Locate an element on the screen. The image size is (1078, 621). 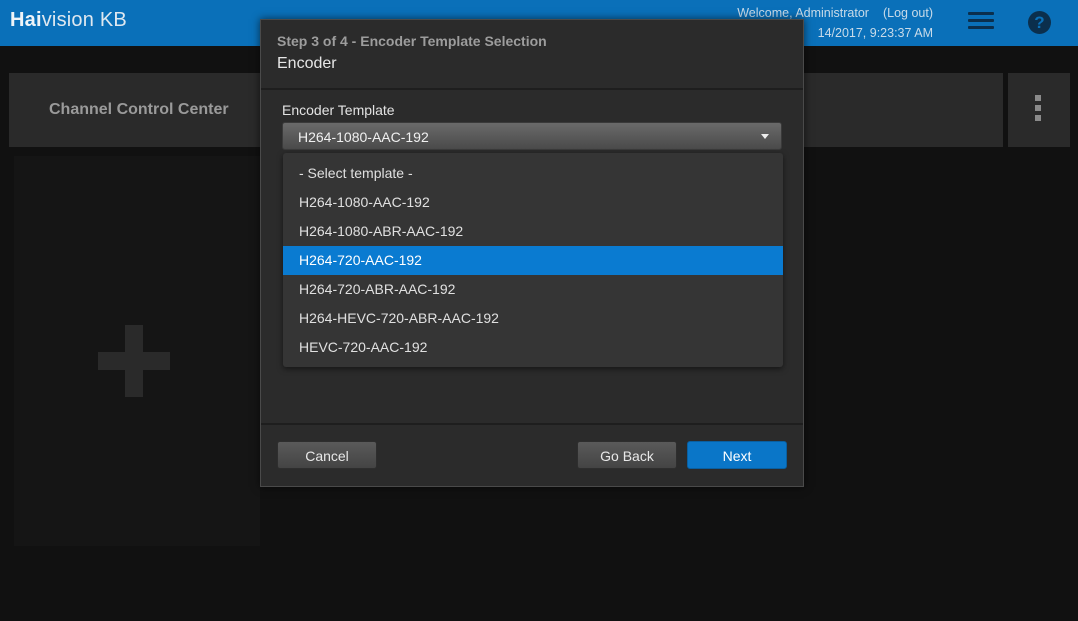
datetime: 14/2017, 9:23:37 AM is located at coordinates (875, 33).